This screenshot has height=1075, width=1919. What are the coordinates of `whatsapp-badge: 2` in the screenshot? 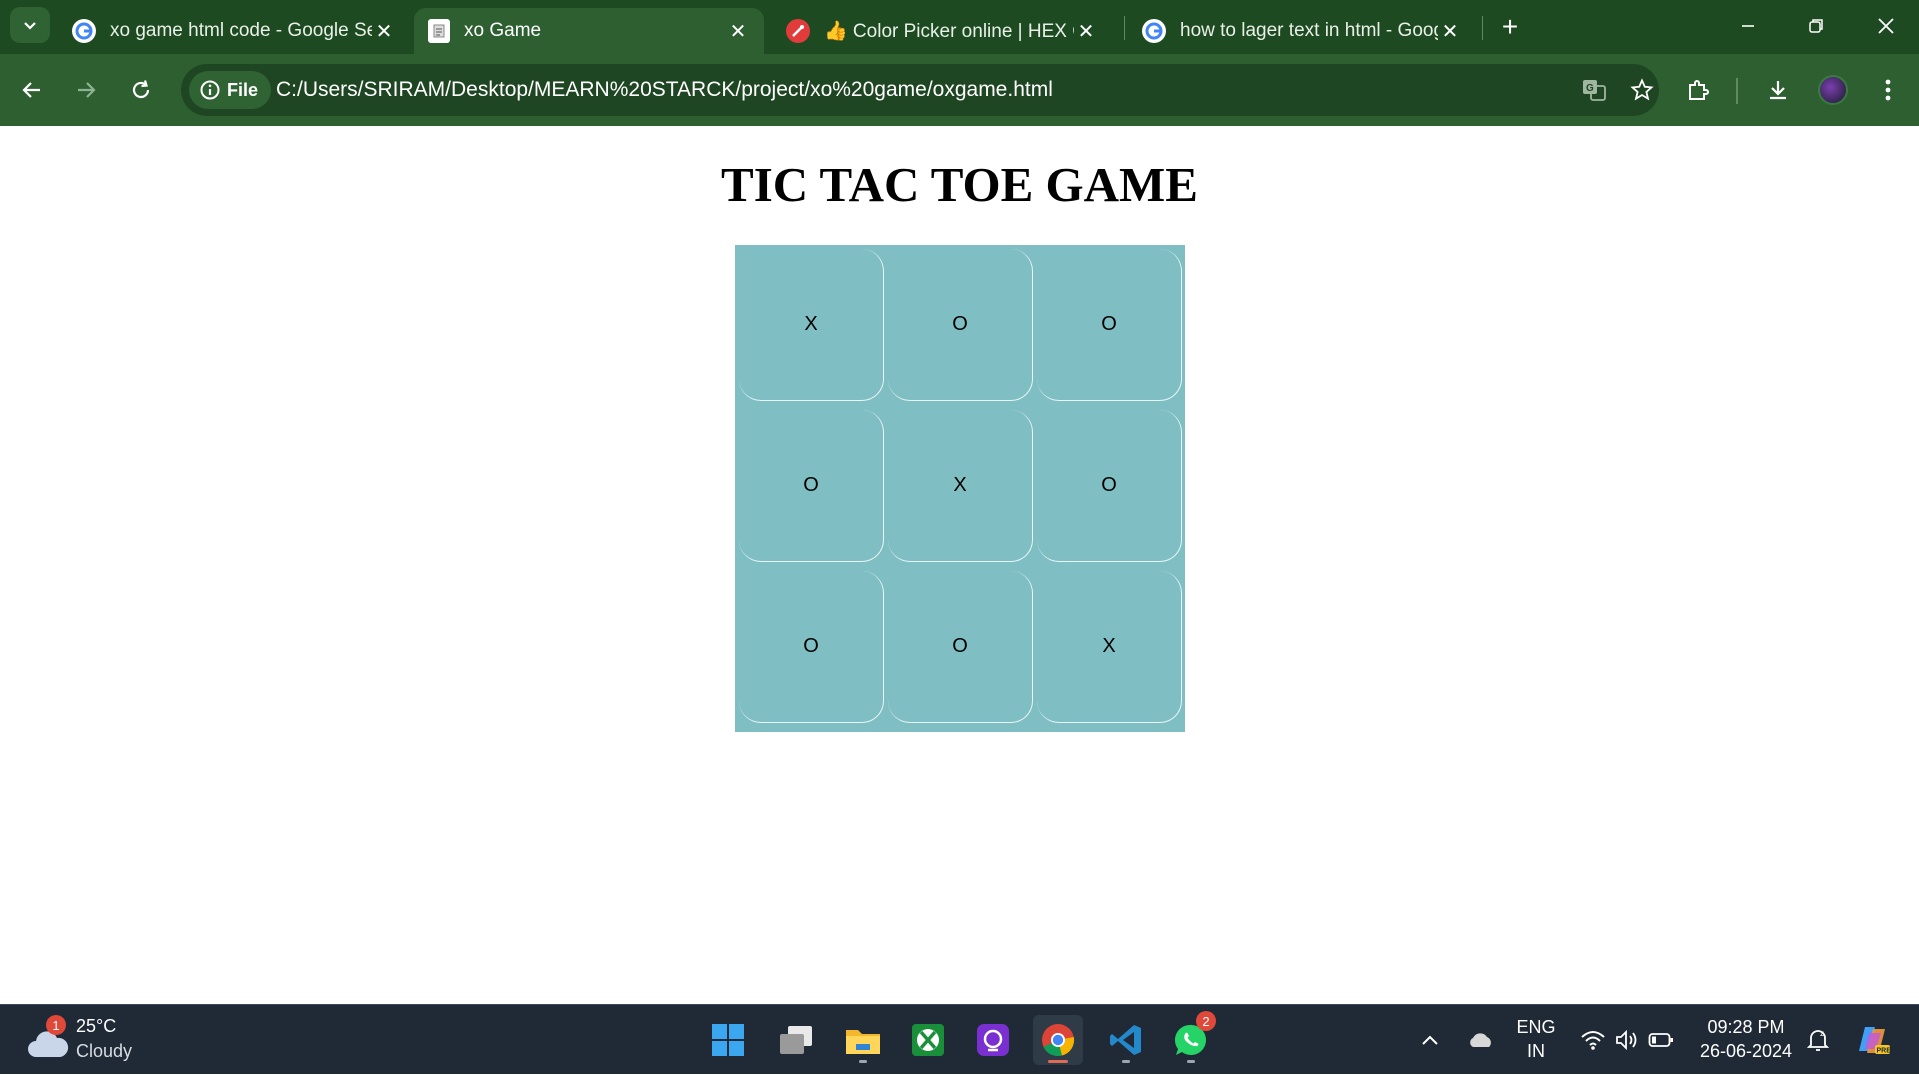 It's located at (1206, 1021).